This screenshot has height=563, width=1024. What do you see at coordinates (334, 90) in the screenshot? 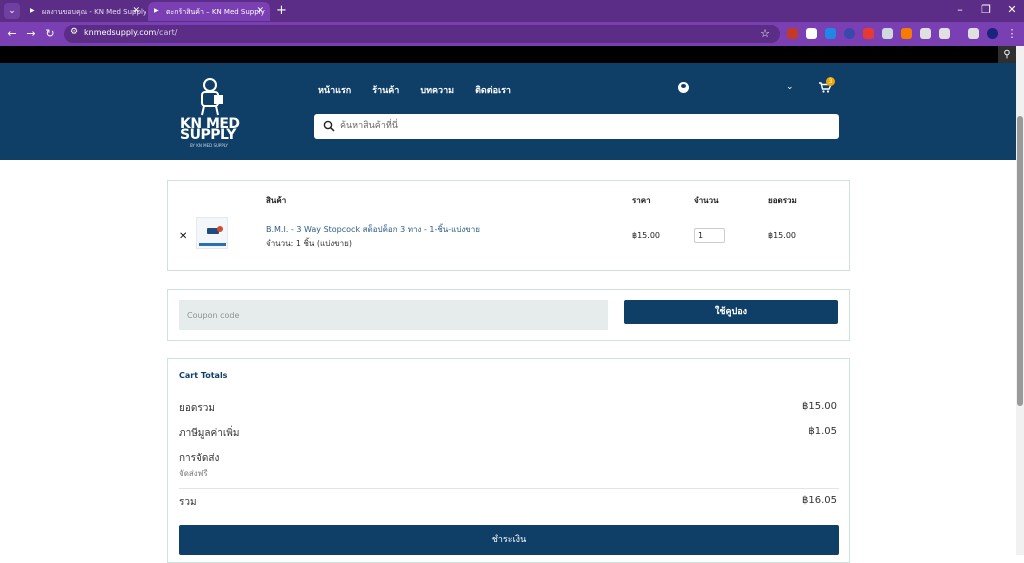
I see `nav-home: หน้าแรก` at bounding box center [334, 90].